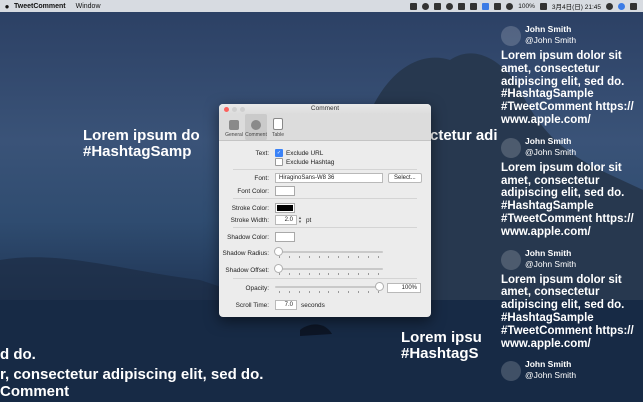 Image resolution: width=643 pixels, height=402 pixels. Describe the element at coordinates (132, 374) in the screenshot. I see `scrolling-comment: r, consectetur adipiscing elit, sed do.` at that location.